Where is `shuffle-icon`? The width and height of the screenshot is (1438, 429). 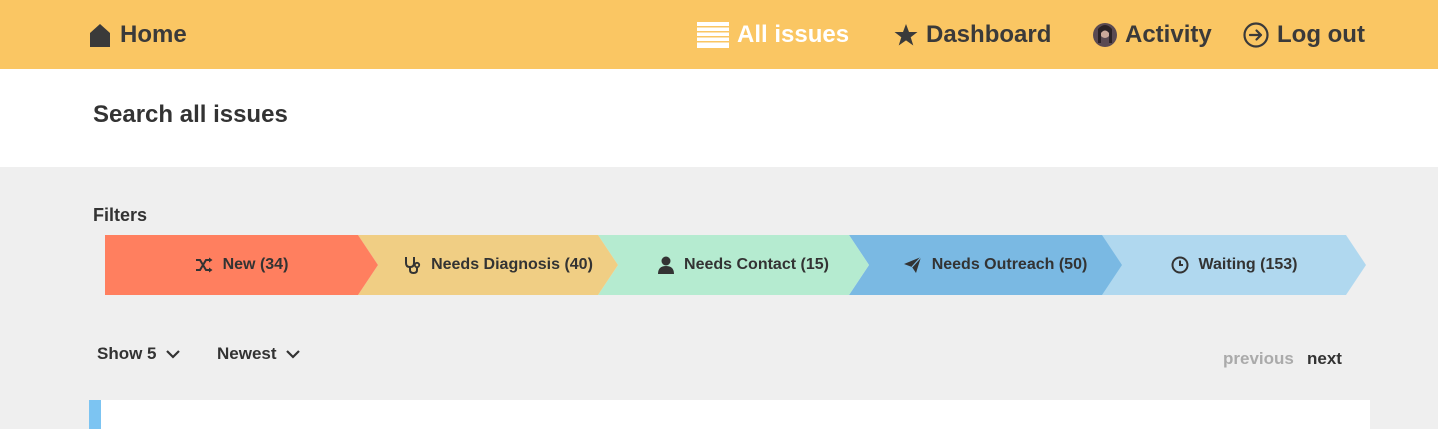 shuffle-icon is located at coordinates (204, 265).